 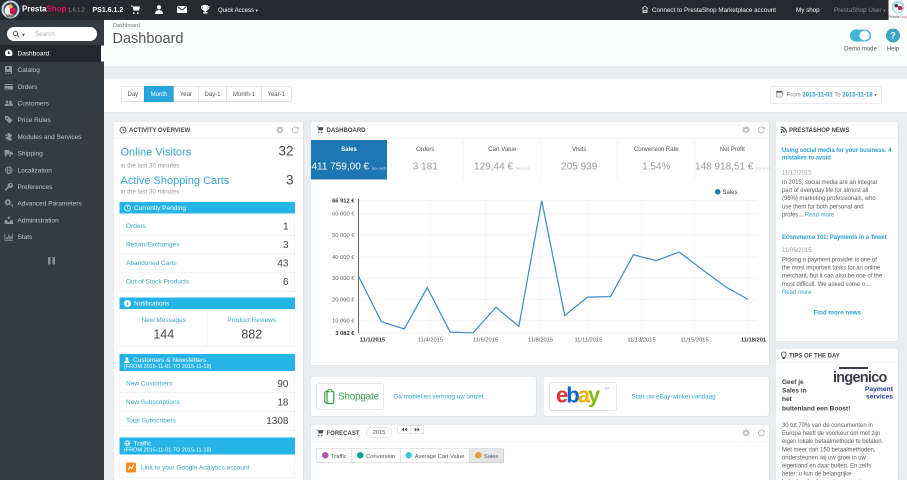 I want to click on svg-text: 3 082 €, so click(x=345, y=334).